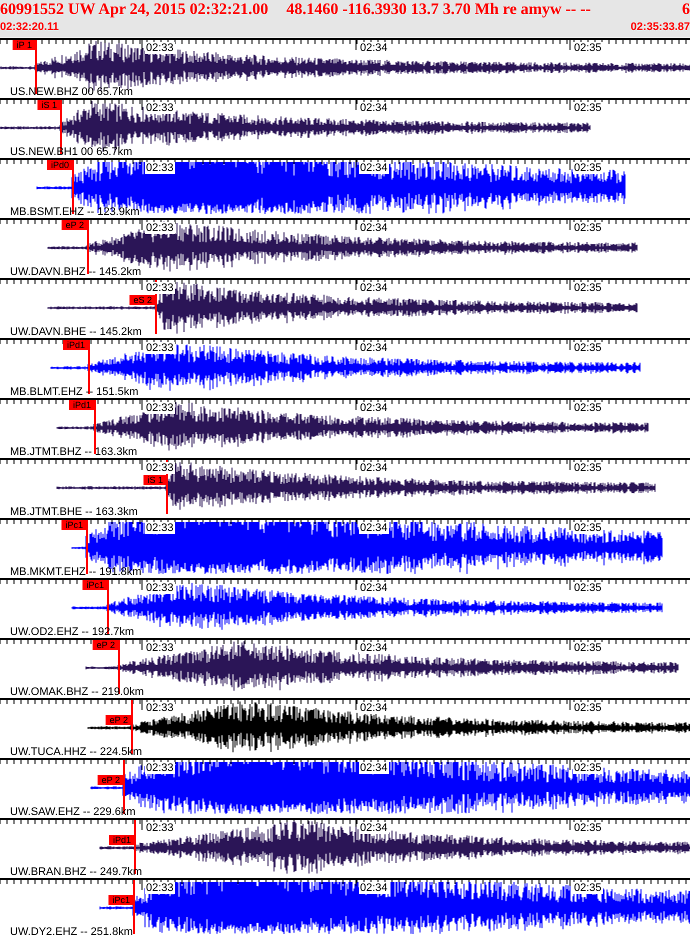  I want to click on event-count: 6, so click(686, 10).